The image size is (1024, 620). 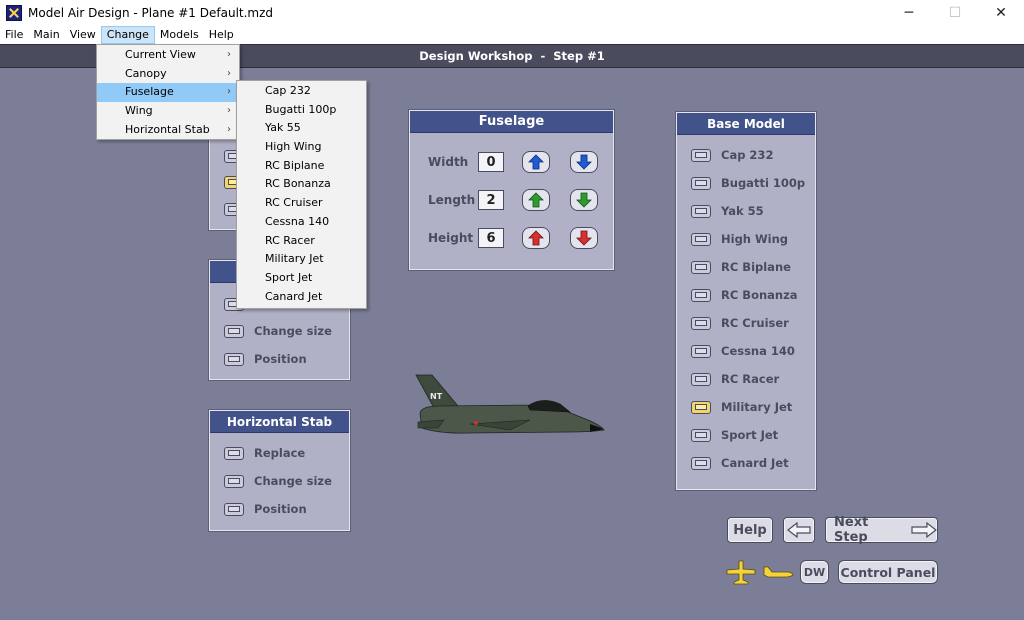 I want to click on menu-item-label: Fuselage, so click(x=149, y=92).